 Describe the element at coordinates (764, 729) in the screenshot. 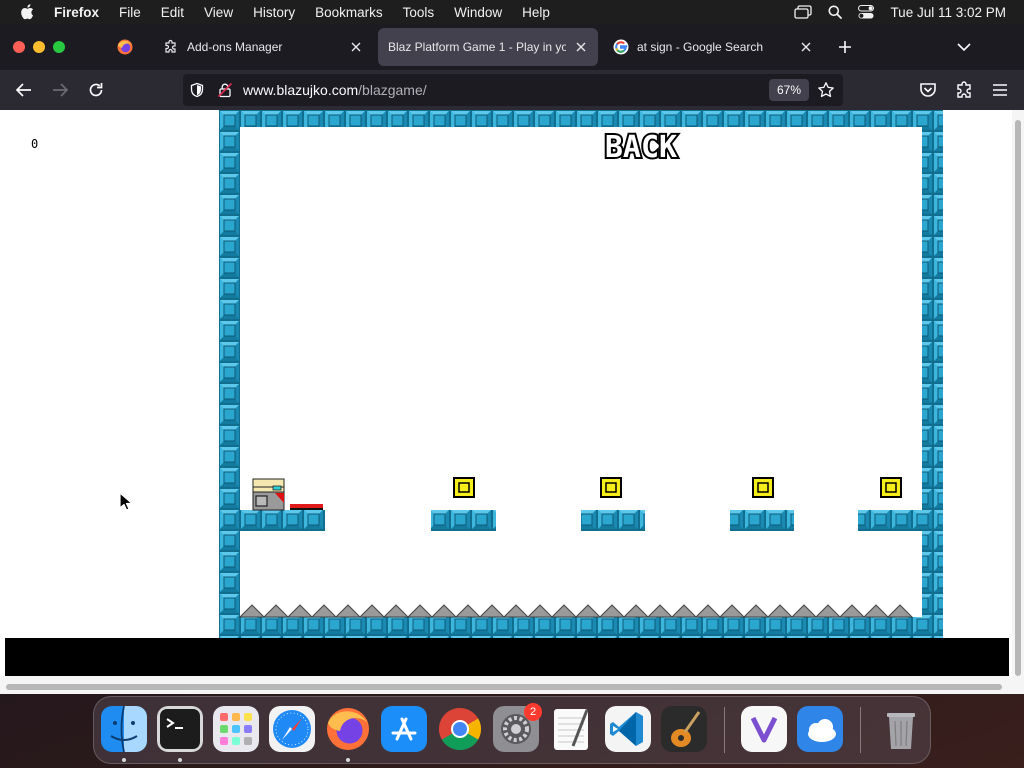

I see `visual-studio-icon` at that location.